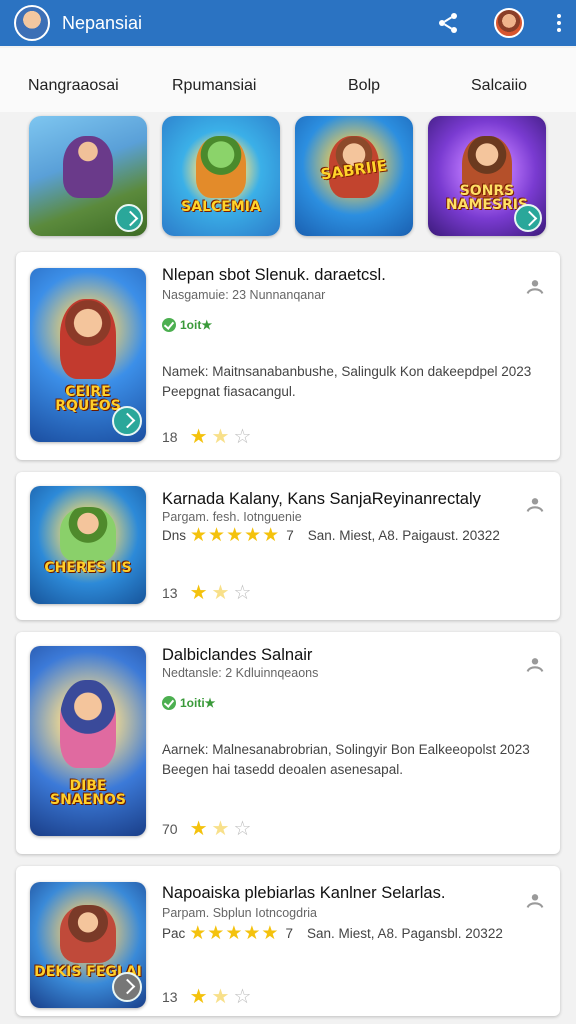 This screenshot has width=576, height=1024. What do you see at coordinates (448, 23) in the screenshot?
I see `share-icon` at bounding box center [448, 23].